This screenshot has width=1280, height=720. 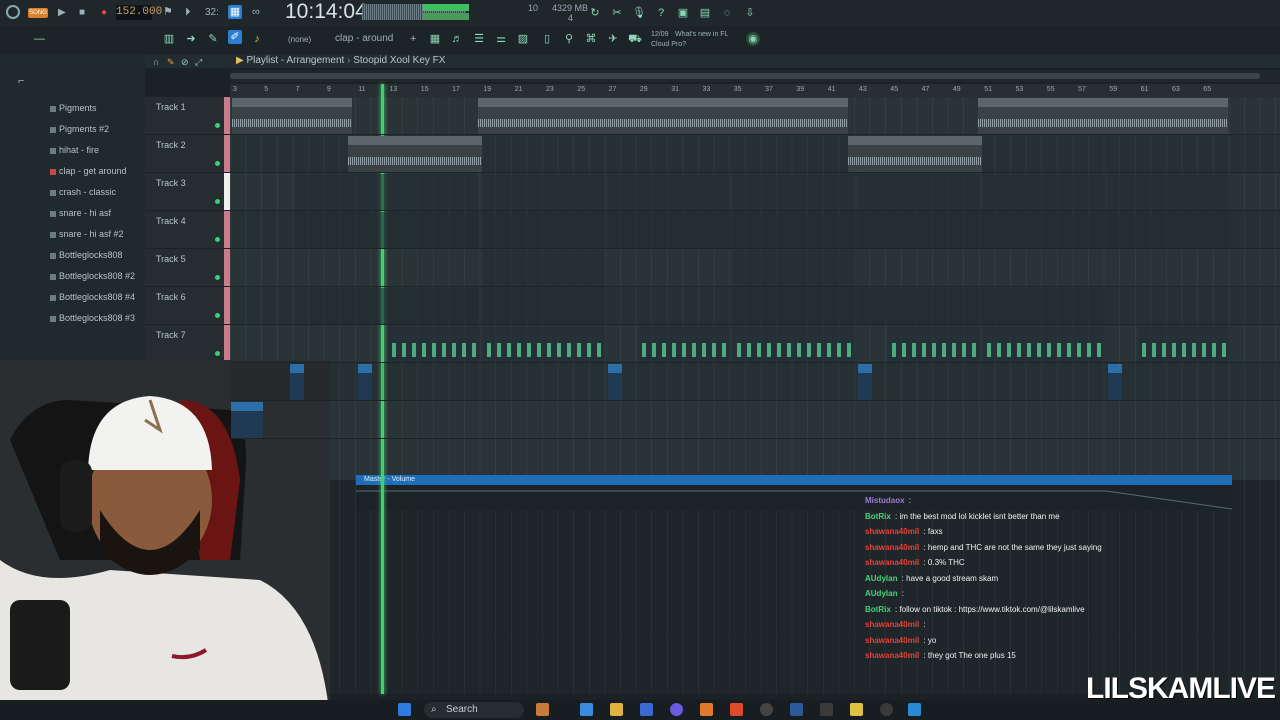 I want to click on magnet-icon: ∩, so click(x=156, y=62).